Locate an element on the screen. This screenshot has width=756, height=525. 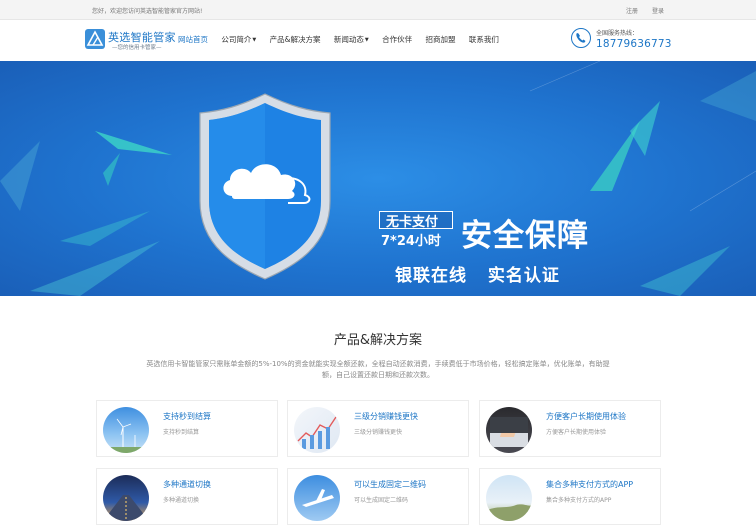
sky-landscape-image is located at coordinates (509, 498).